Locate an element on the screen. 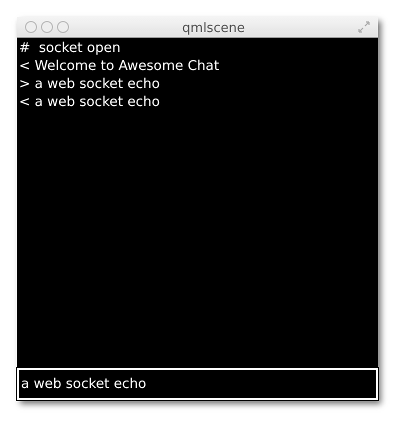 The width and height of the screenshot is (403, 425). close-icon is located at coordinates (31, 27).